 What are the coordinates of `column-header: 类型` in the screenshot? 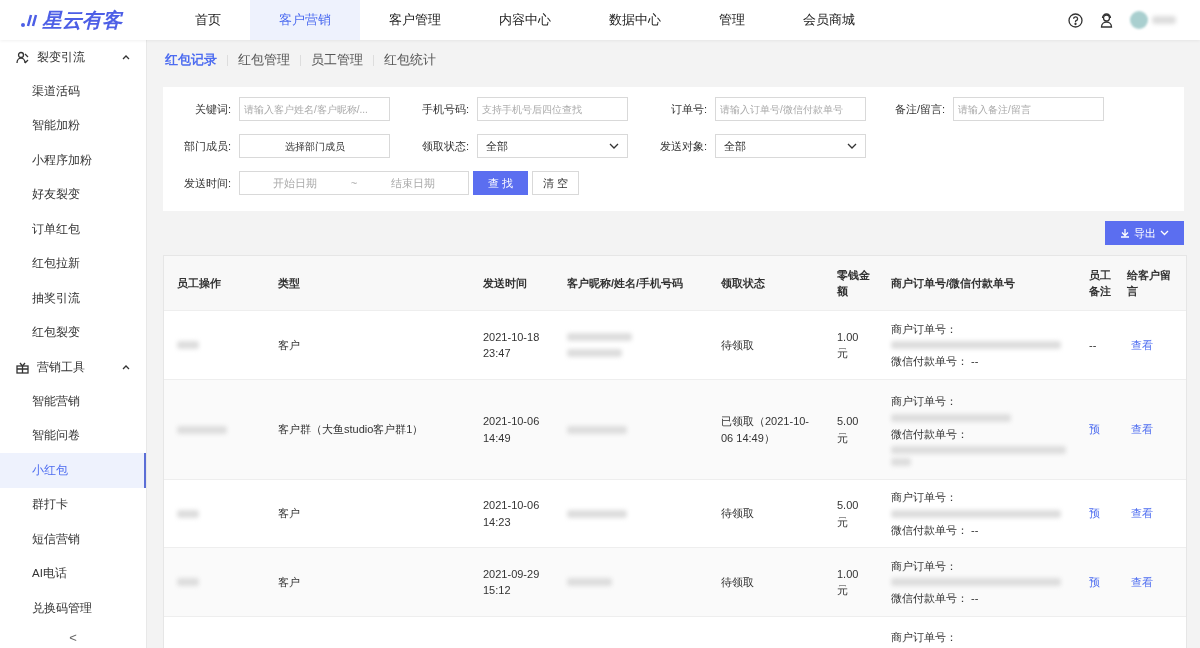 It's located at (289, 283).